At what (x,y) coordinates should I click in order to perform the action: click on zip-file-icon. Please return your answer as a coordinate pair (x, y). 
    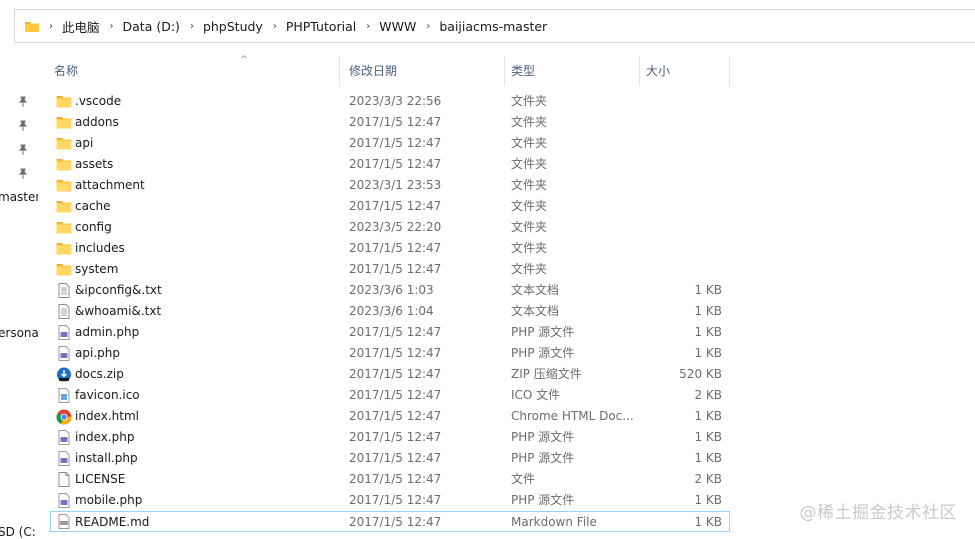
    Looking at the image, I should click on (64, 374).